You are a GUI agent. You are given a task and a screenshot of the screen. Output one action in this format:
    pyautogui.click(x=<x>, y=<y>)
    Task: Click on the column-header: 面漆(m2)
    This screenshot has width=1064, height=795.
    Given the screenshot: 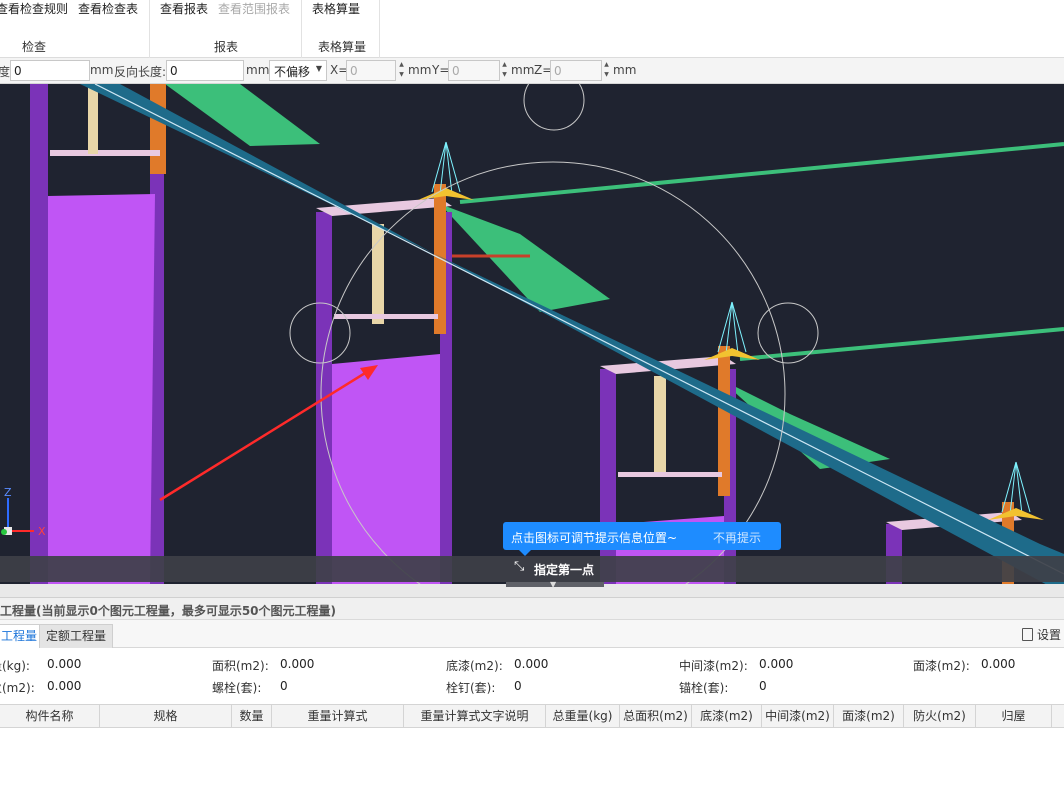 What is the action you would take?
    pyautogui.click(x=869, y=716)
    